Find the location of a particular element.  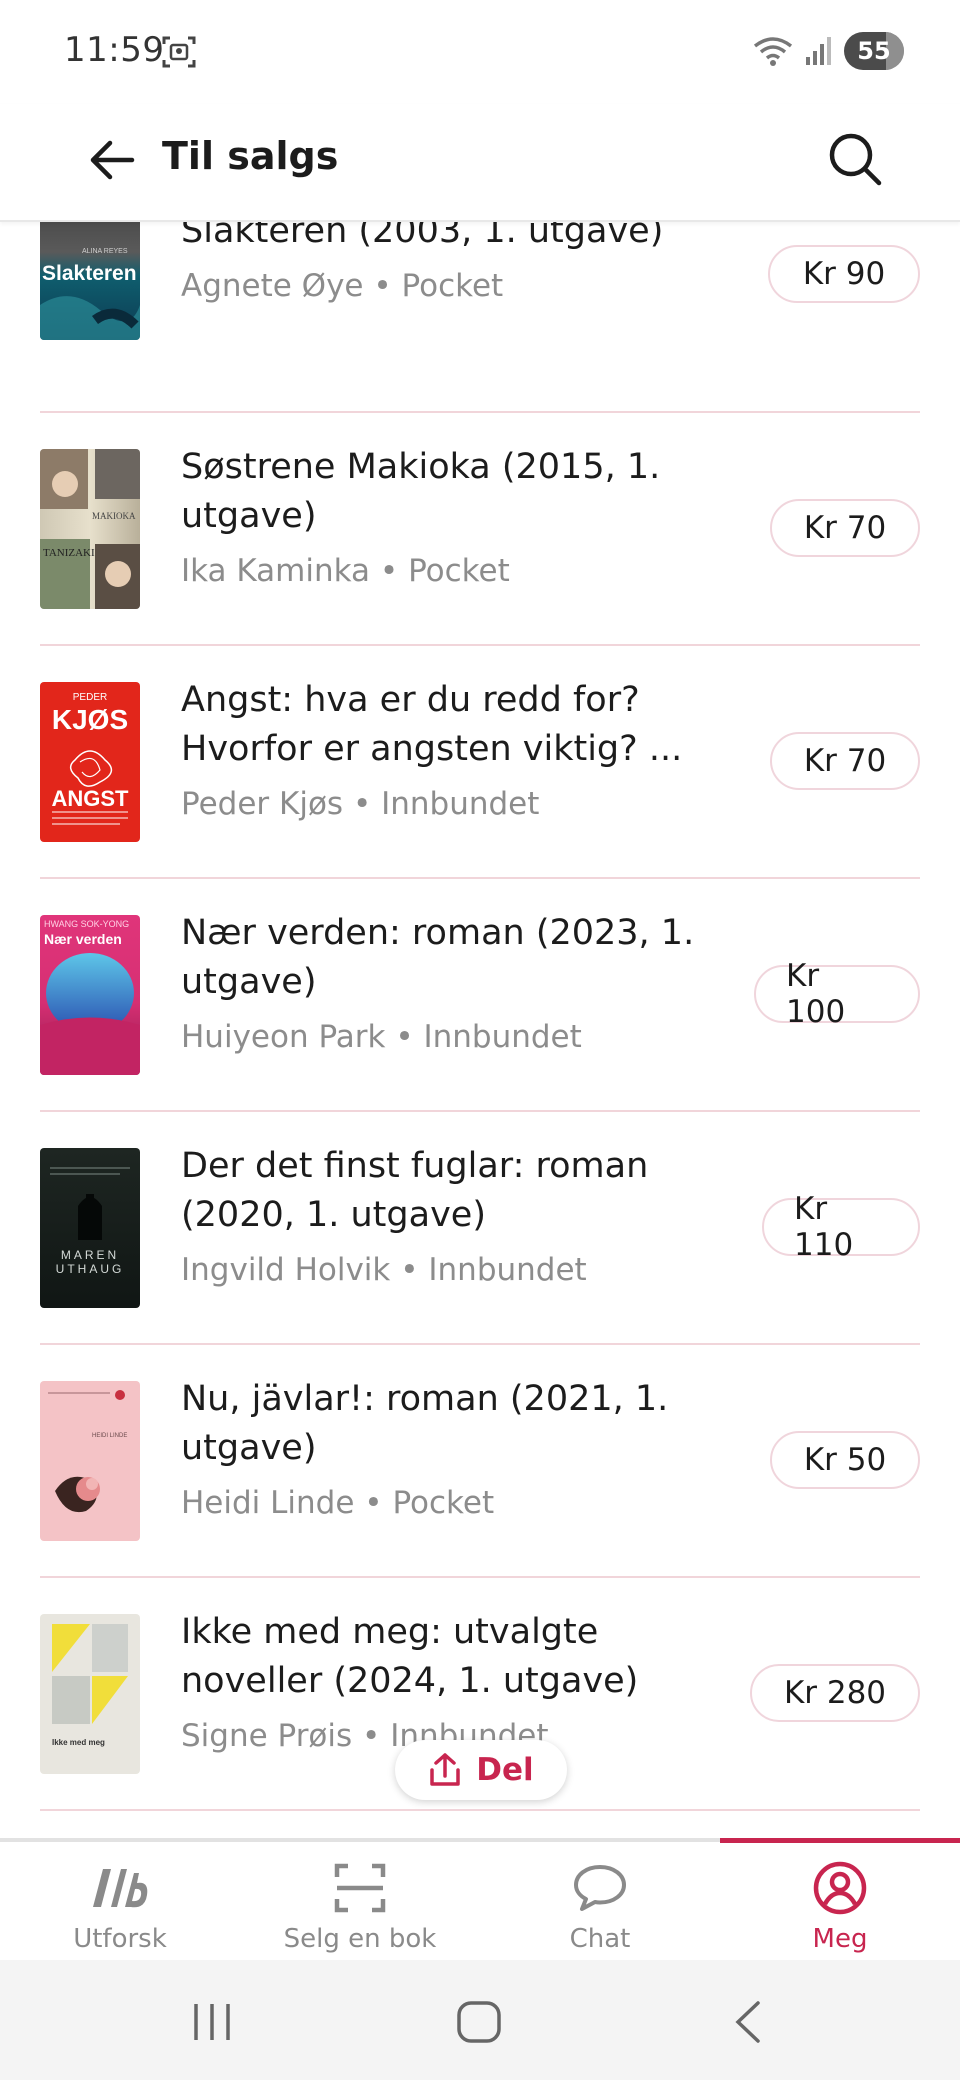

cover-title: Slakteren is located at coordinates (89, 273).